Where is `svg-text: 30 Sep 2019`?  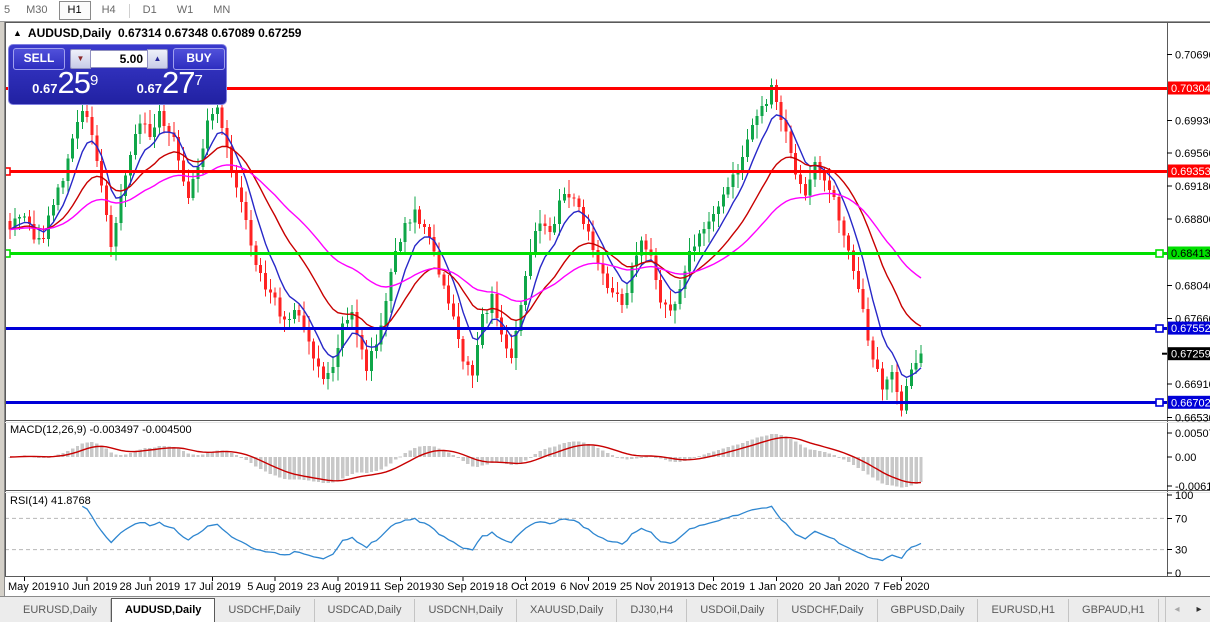
svg-text: 30 Sep 2019 is located at coordinates (463, 587).